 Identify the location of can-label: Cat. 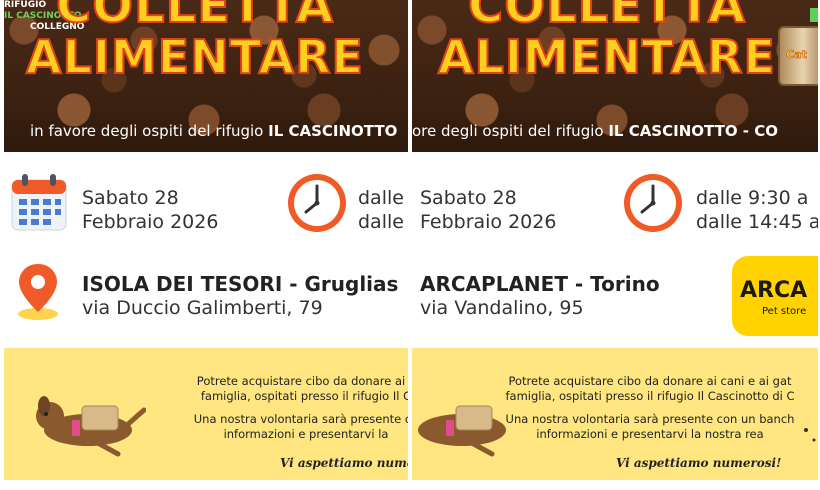
(796, 55).